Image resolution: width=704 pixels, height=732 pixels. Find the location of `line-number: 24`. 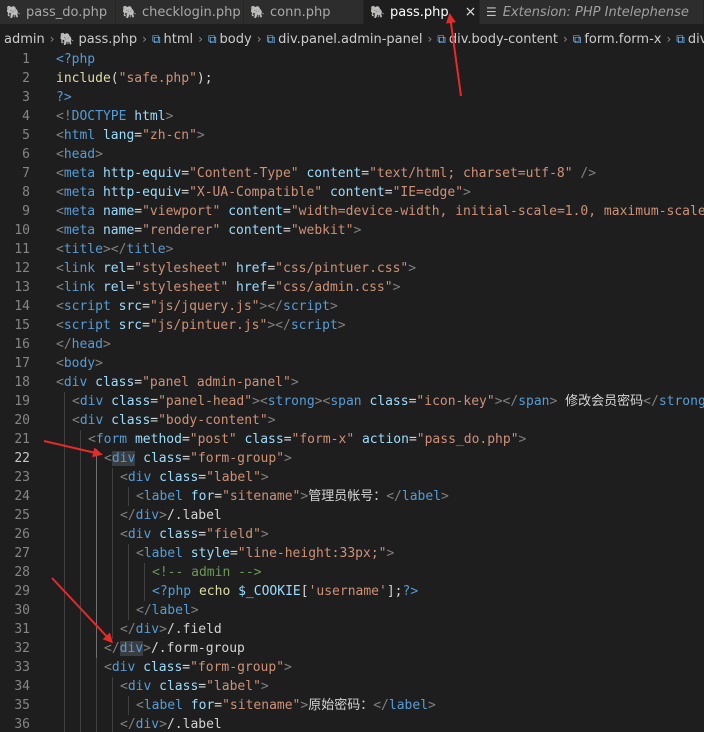

line-number: 24 is located at coordinates (22, 496).